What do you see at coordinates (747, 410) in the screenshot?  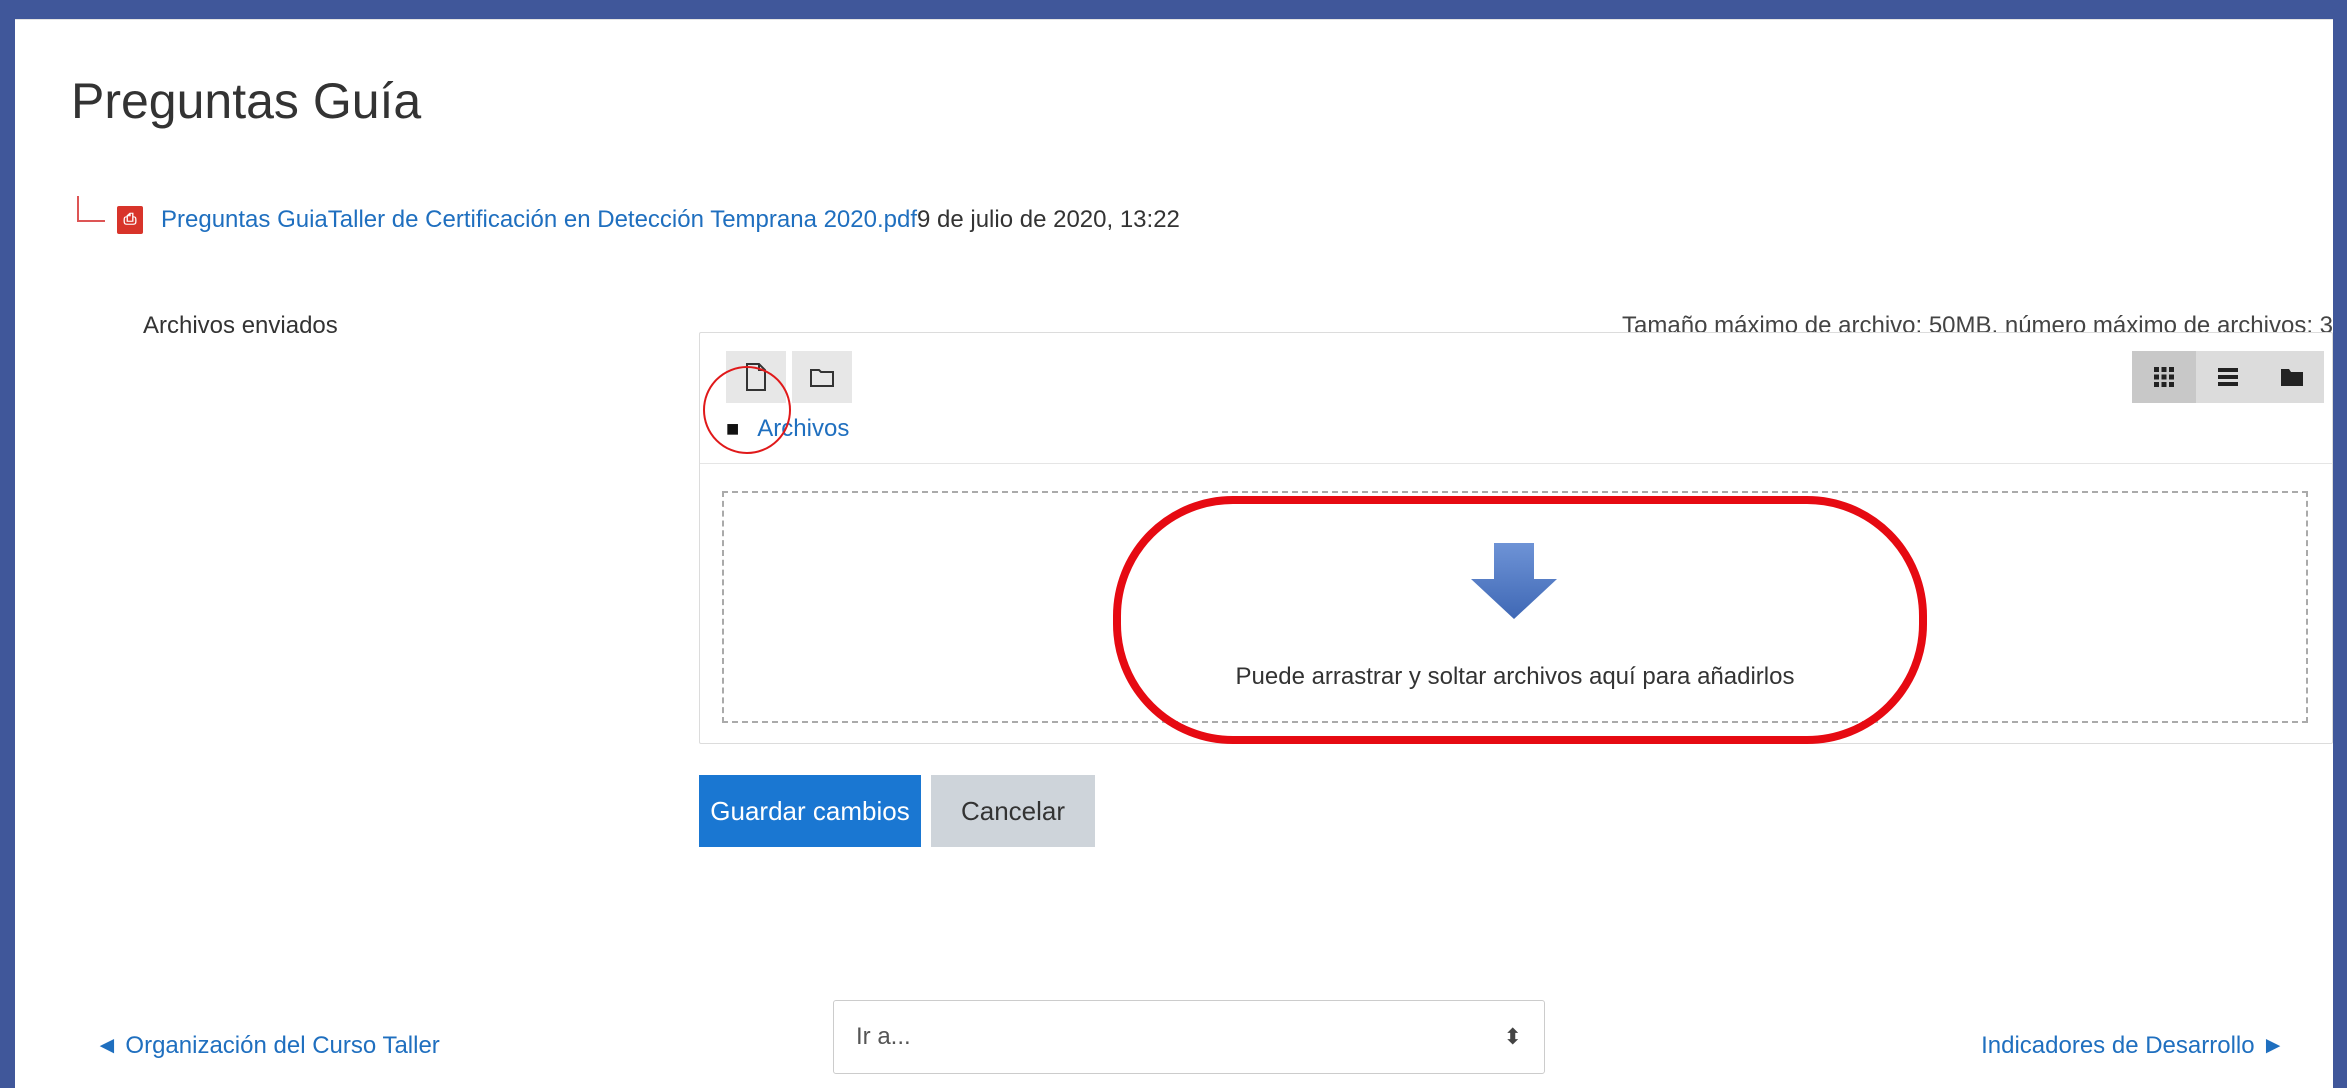 I see `highlight-circle-add-file` at bounding box center [747, 410].